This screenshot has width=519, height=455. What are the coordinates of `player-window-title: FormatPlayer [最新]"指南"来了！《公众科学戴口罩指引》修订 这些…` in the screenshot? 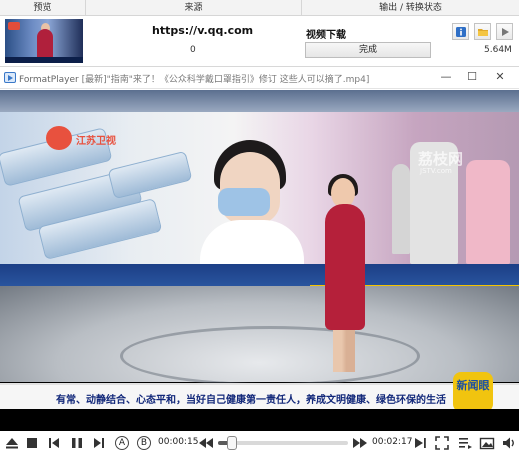 It's located at (194, 78).